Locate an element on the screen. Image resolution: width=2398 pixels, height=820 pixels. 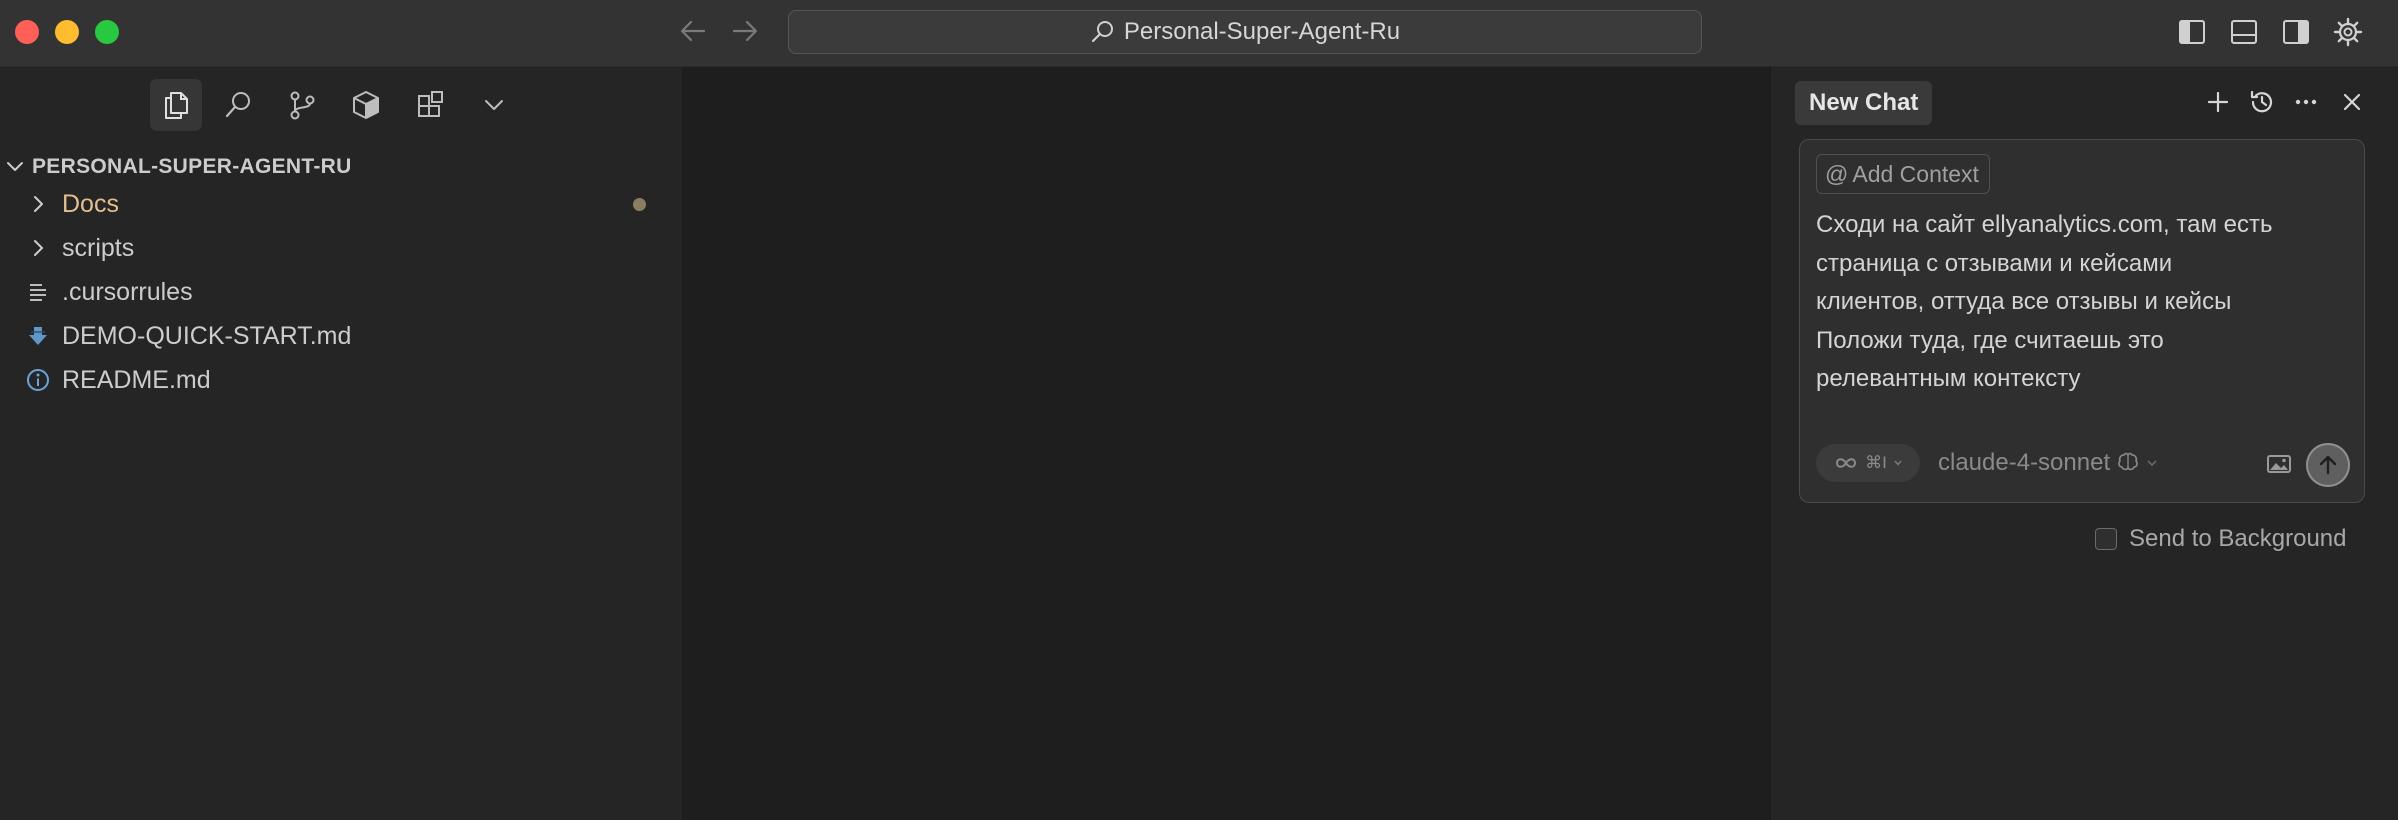
gear-icon is located at coordinates (2348, 32).